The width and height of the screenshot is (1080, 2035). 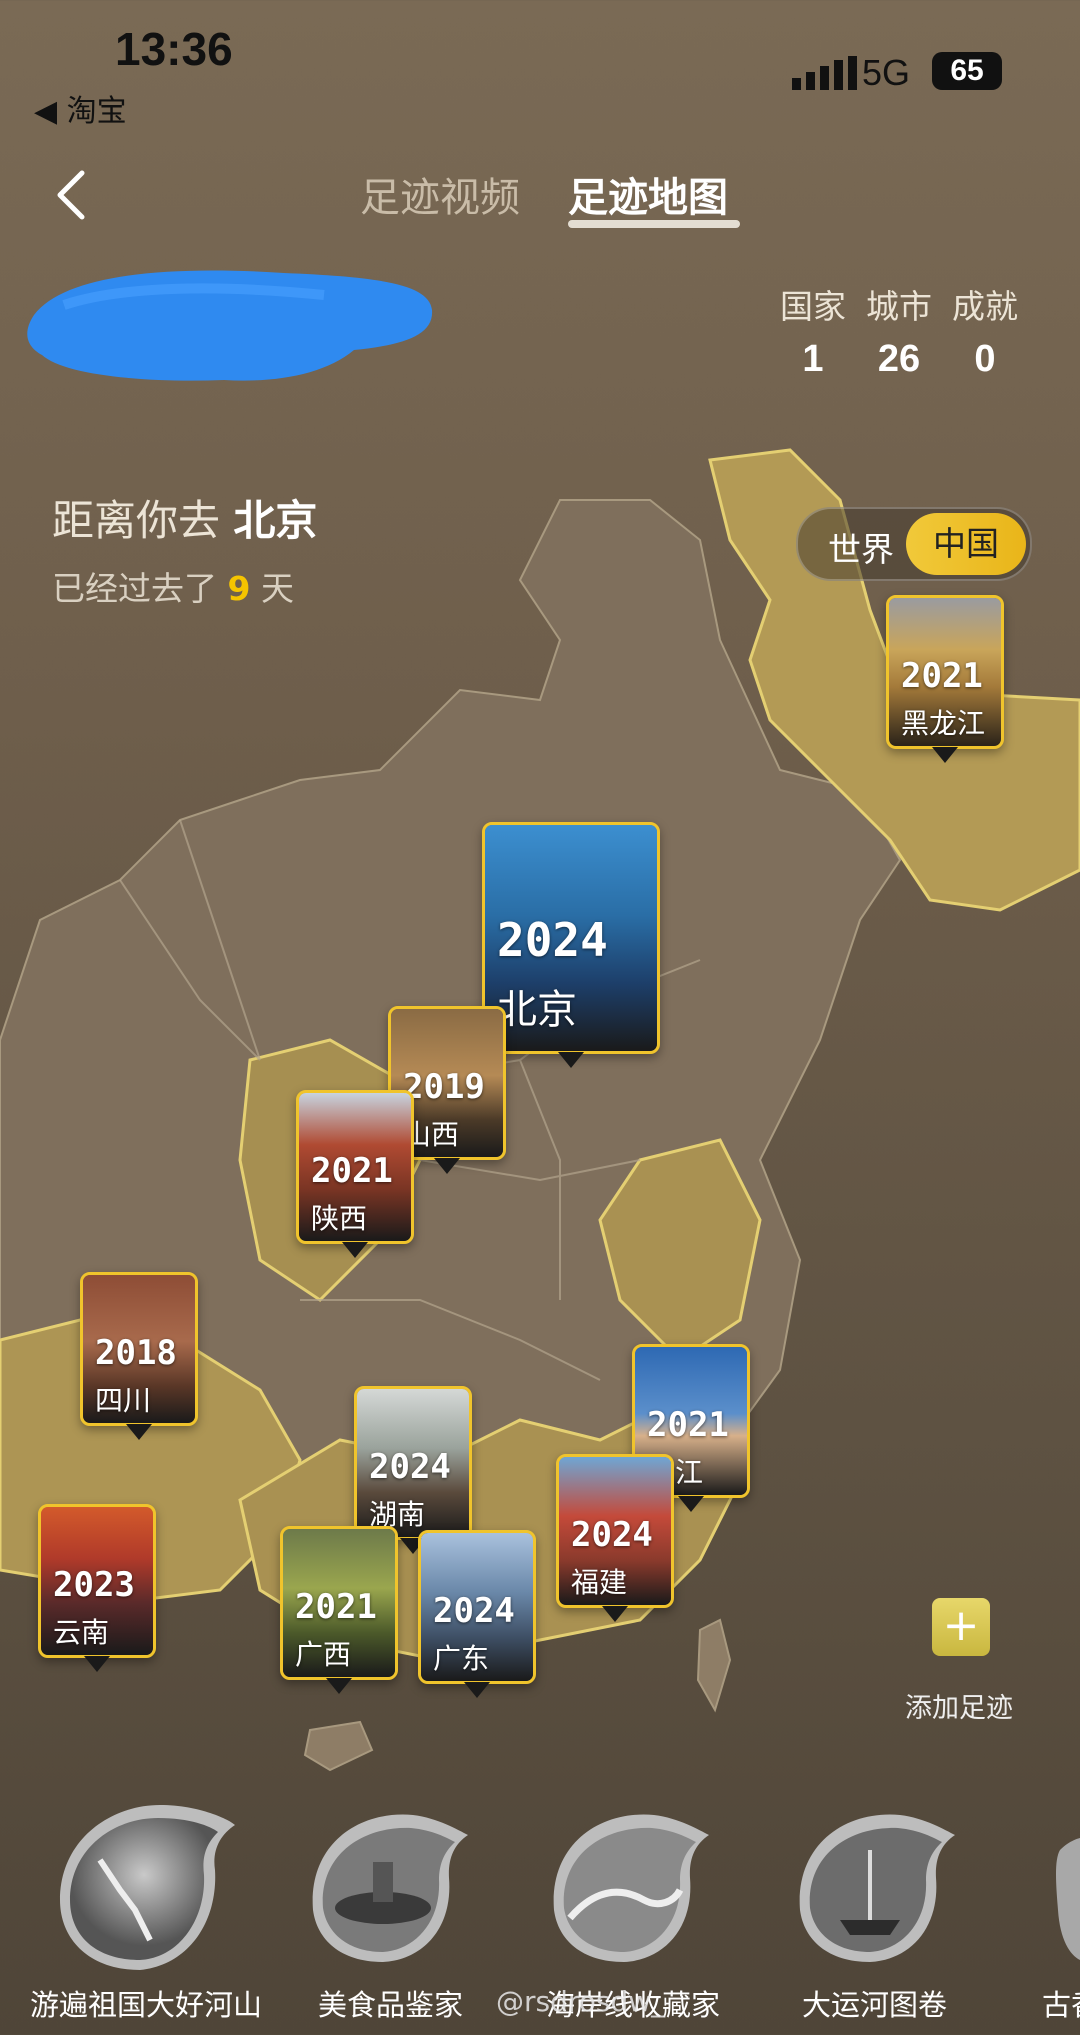 What do you see at coordinates (338, 1746) in the screenshot?
I see `map-region-hainan` at bounding box center [338, 1746].